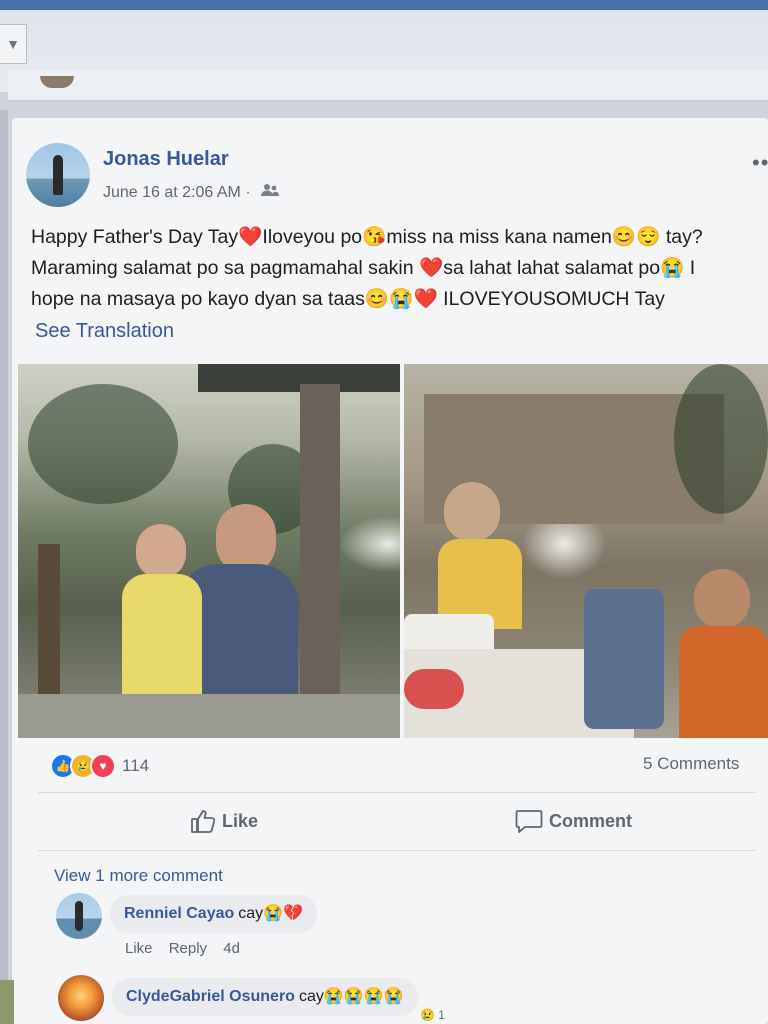 The image size is (768, 1024). I want to click on photo-boy-shirt, so click(723, 682).